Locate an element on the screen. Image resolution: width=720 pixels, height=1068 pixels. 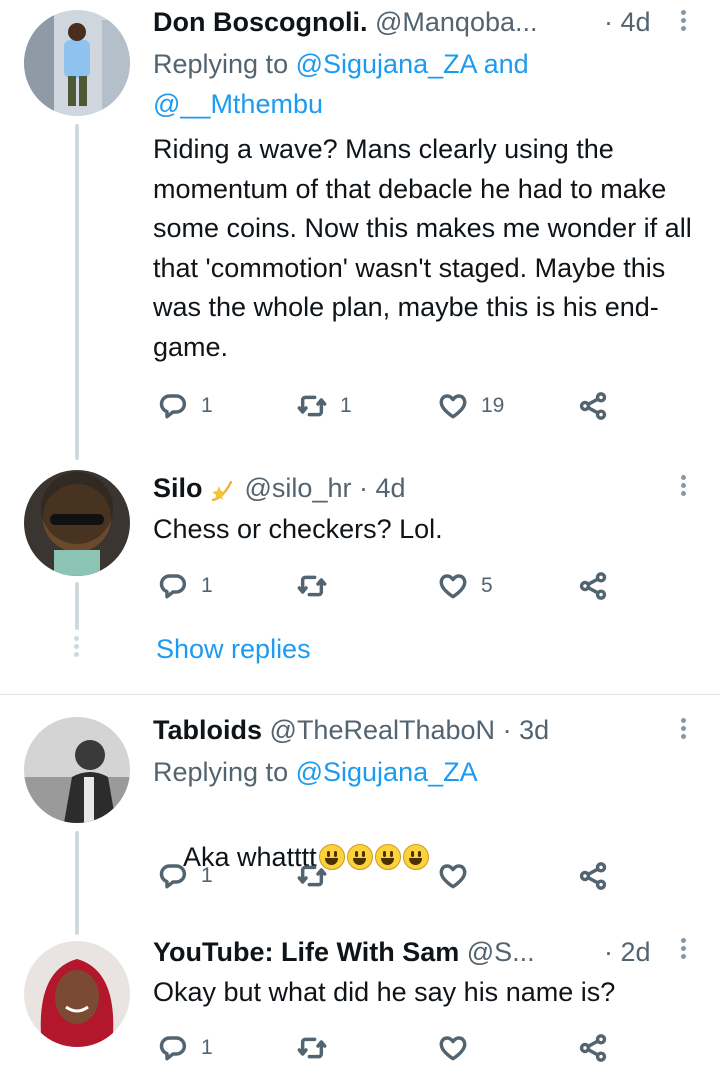
tweet-text: Okay but what did he say his name is? is located at coordinates (384, 992).